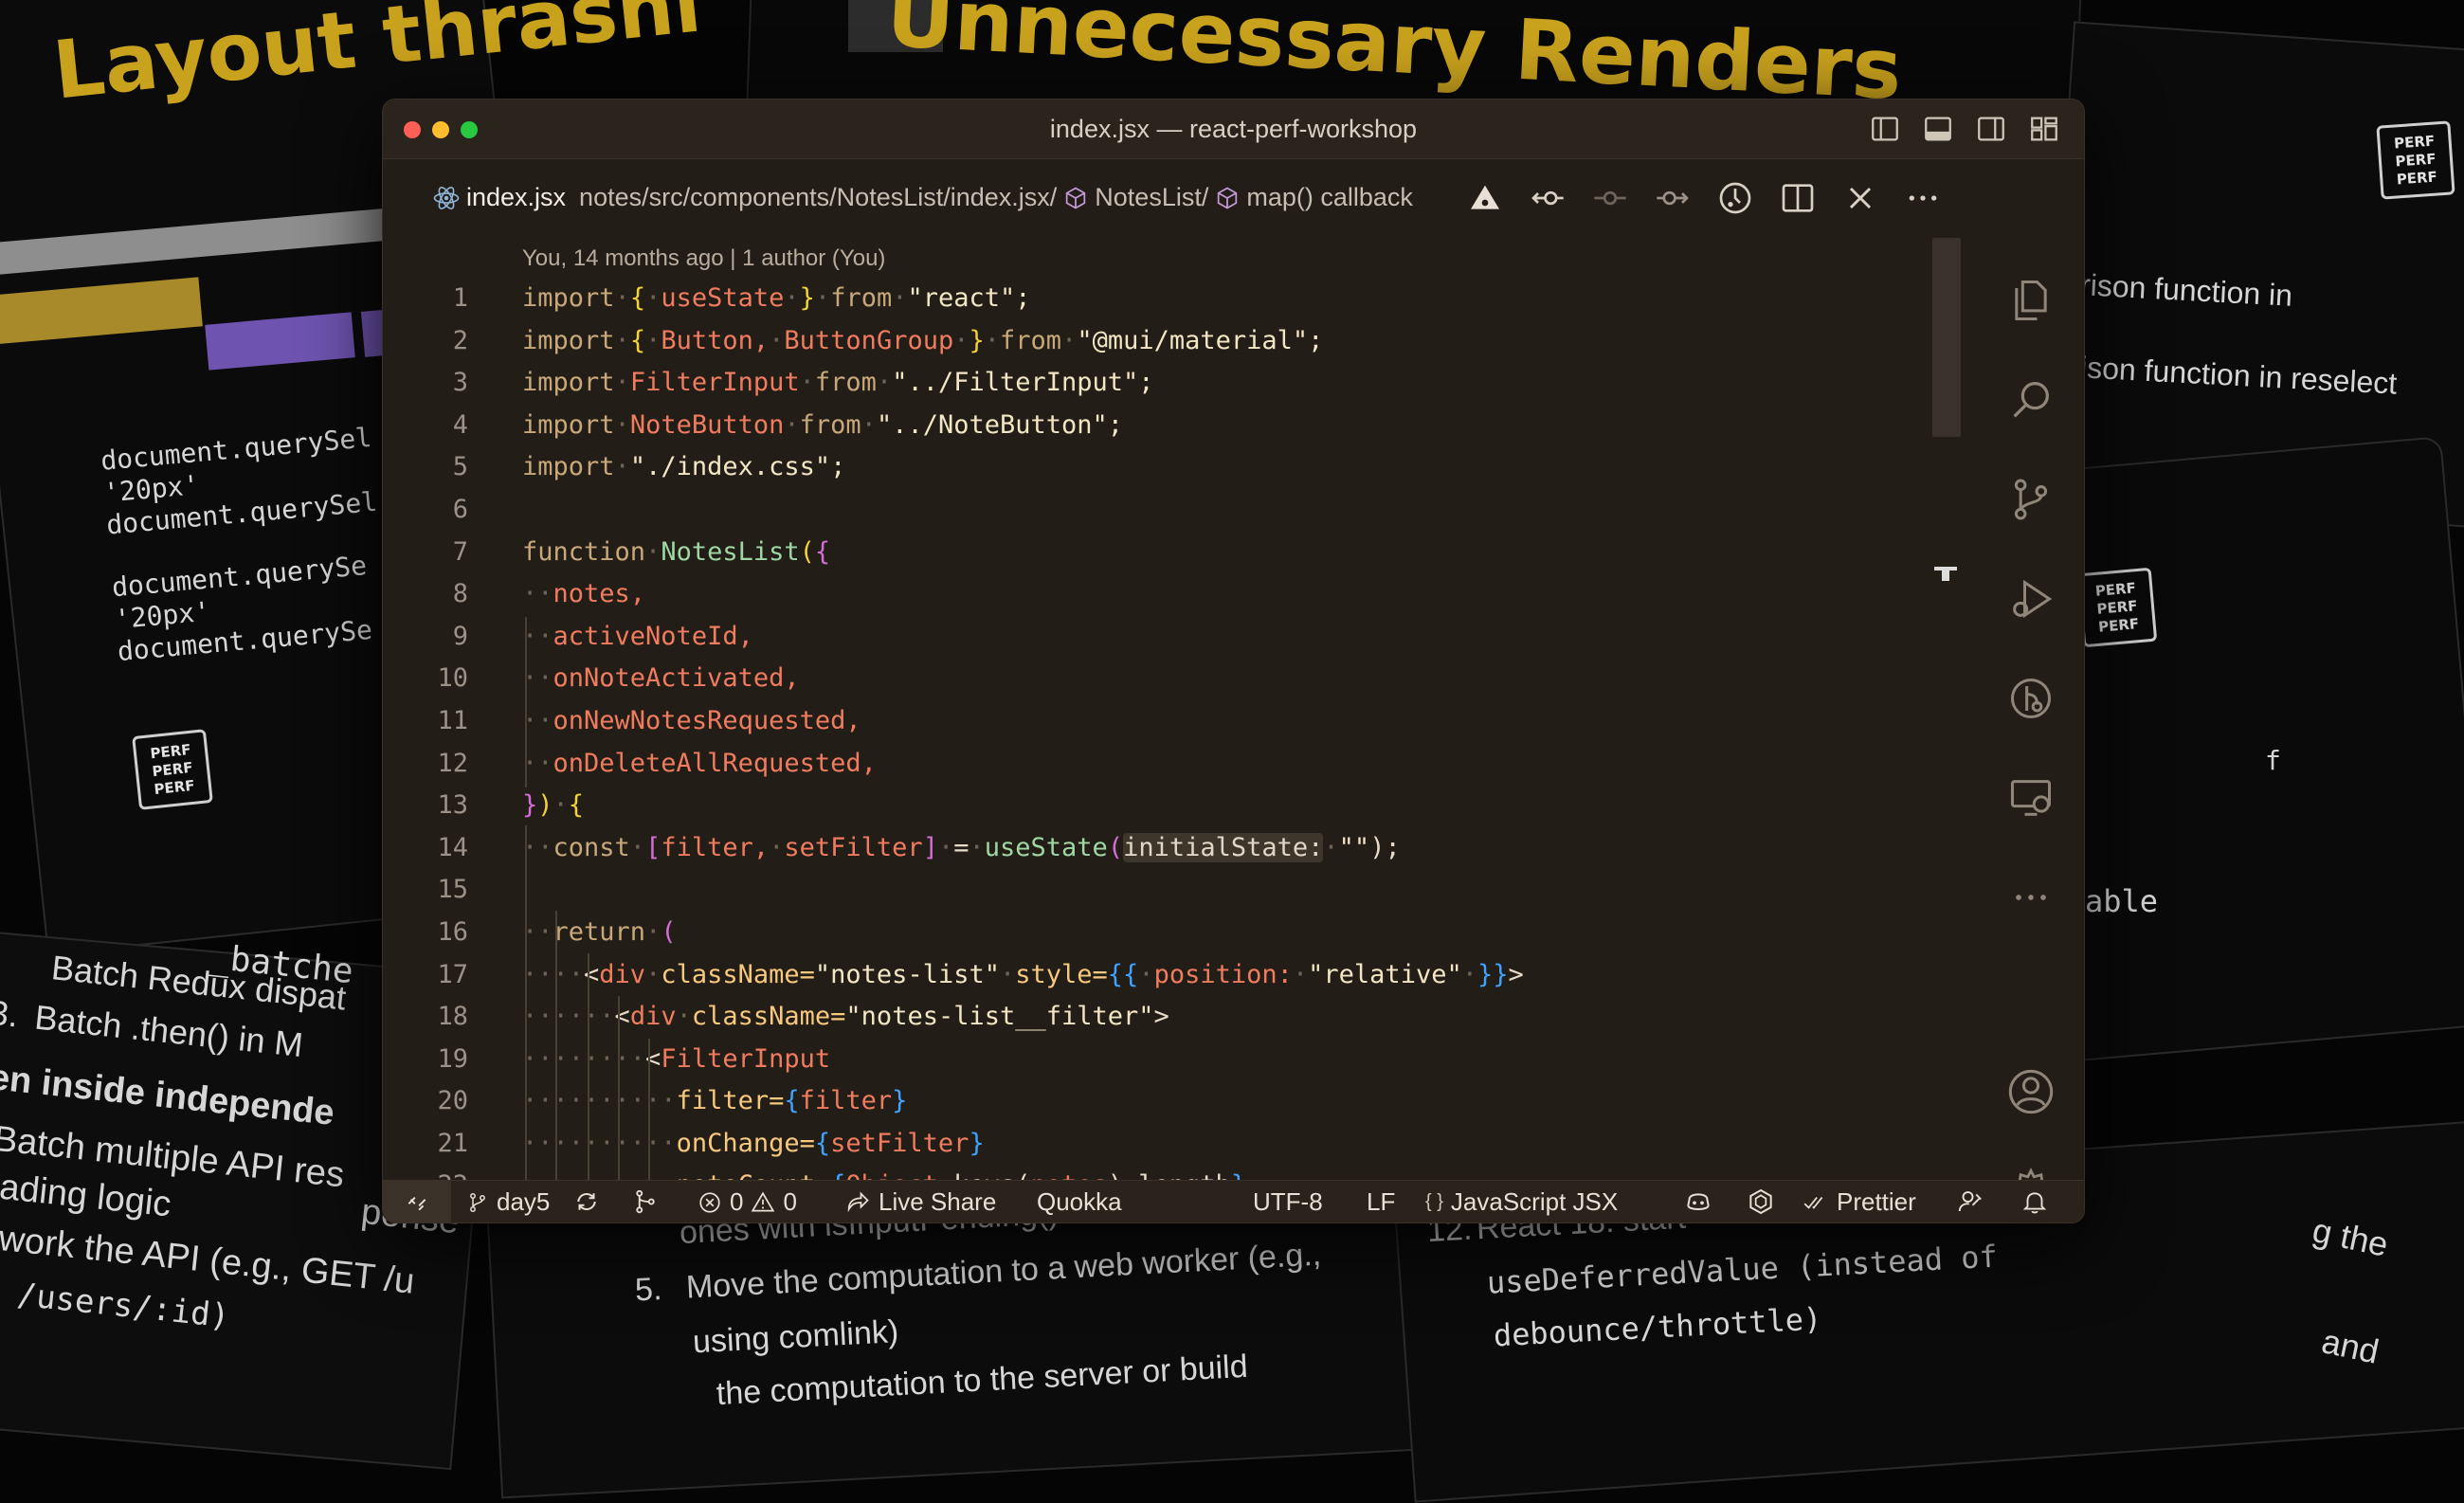  What do you see at coordinates (1434, 1201) in the screenshot?
I see `language-braces-icon: { }` at bounding box center [1434, 1201].